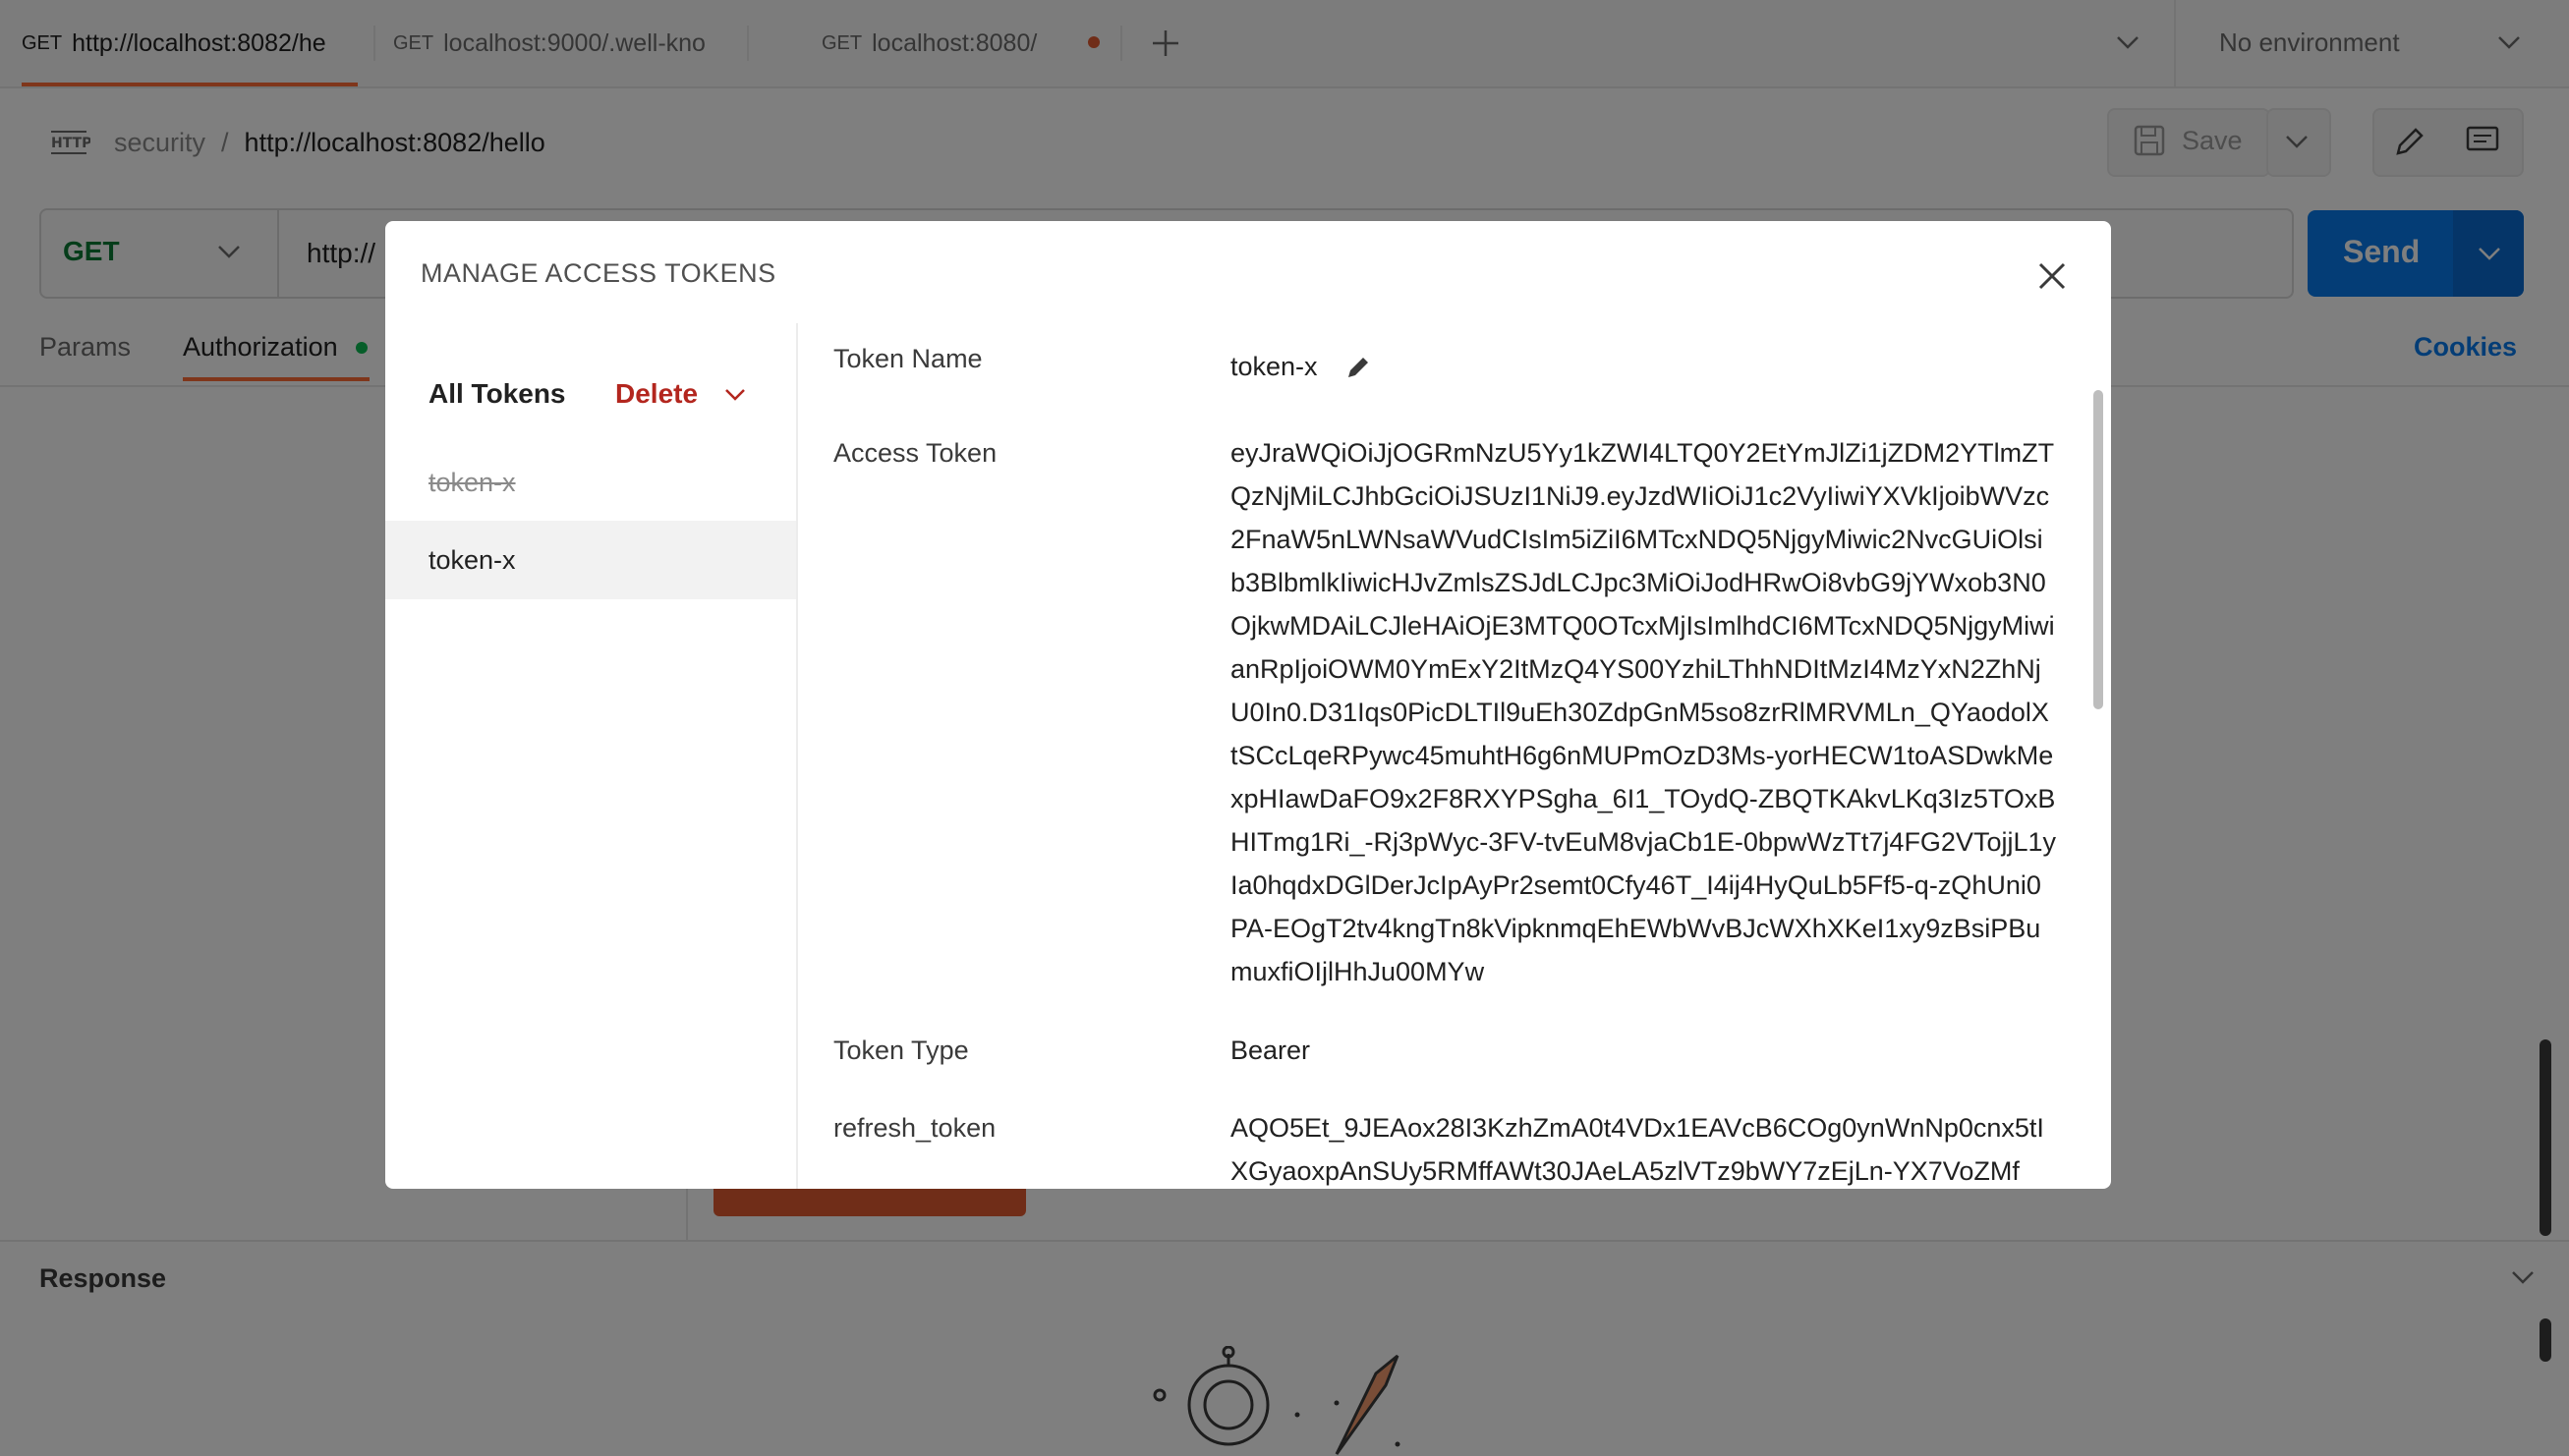 The height and width of the screenshot is (1456, 2569). I want to click on modal-title: MANAGE ACCESS TOKENS, so click(599, 273).